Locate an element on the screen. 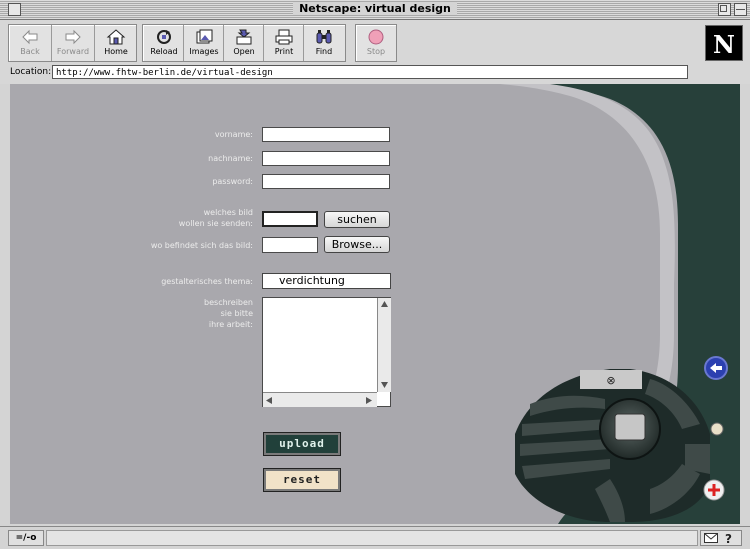 The image size is (750, 549). mail-icon is located at coordinates (711, 538).